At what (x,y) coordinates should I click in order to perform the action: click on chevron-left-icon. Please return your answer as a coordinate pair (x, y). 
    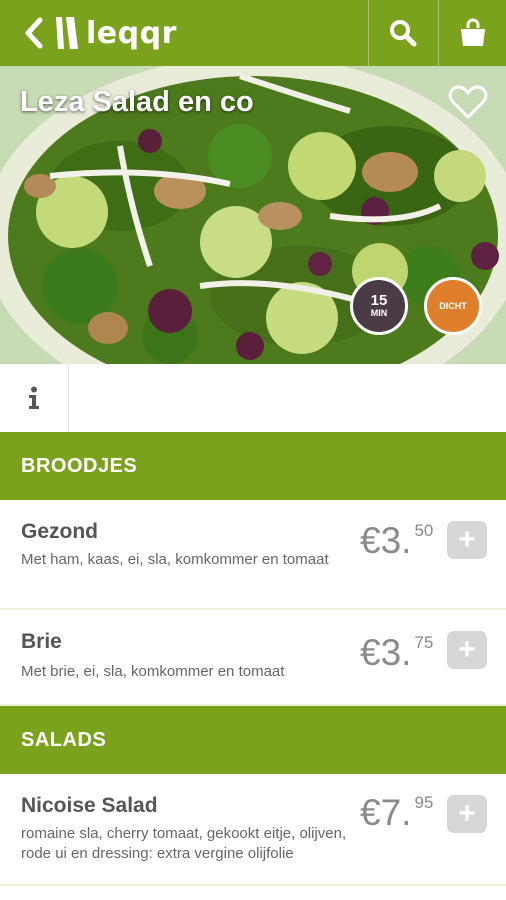
    Looking at the image, I should click on (34, 33).